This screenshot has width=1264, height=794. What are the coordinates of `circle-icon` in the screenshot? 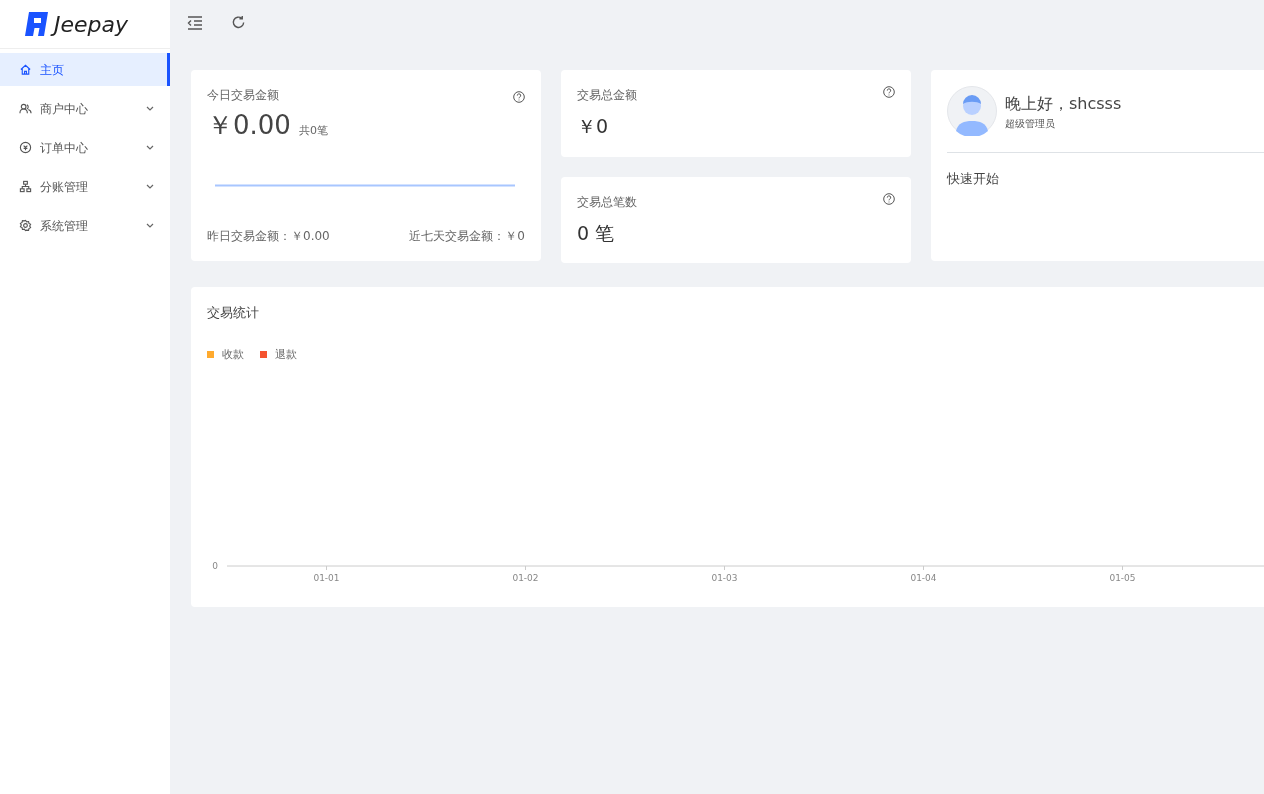 It's located at (25, 147).